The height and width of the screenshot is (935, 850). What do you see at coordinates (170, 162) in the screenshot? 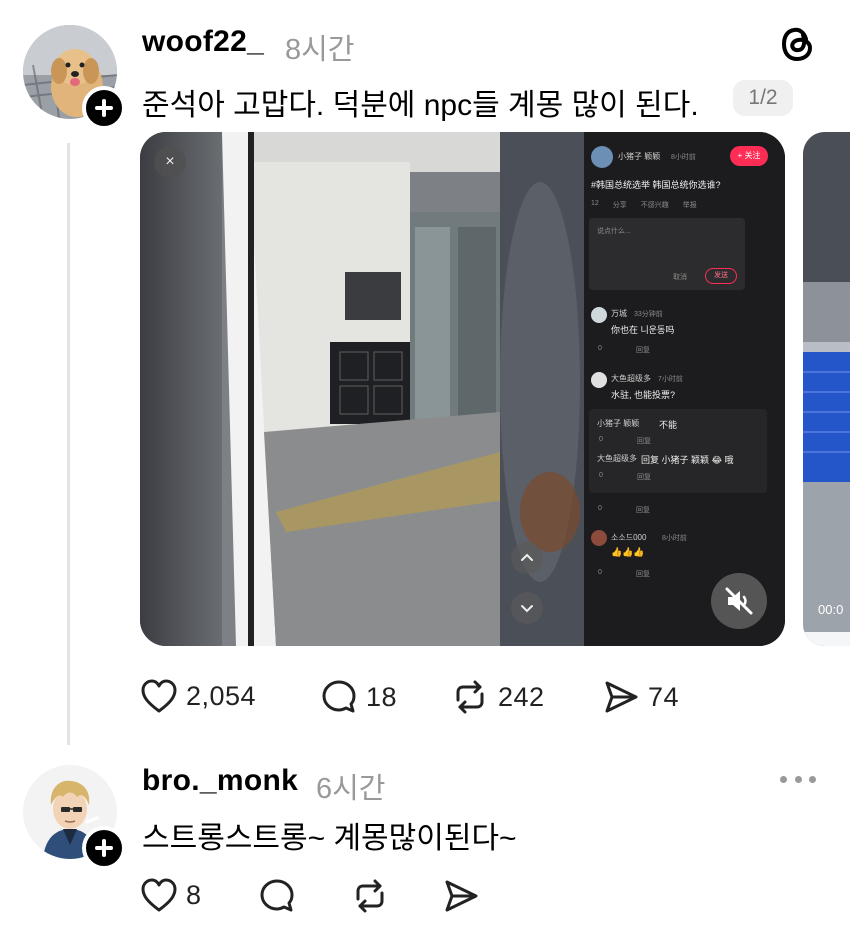
I see `close-video-button: ×` at bounding box center [170, 162].